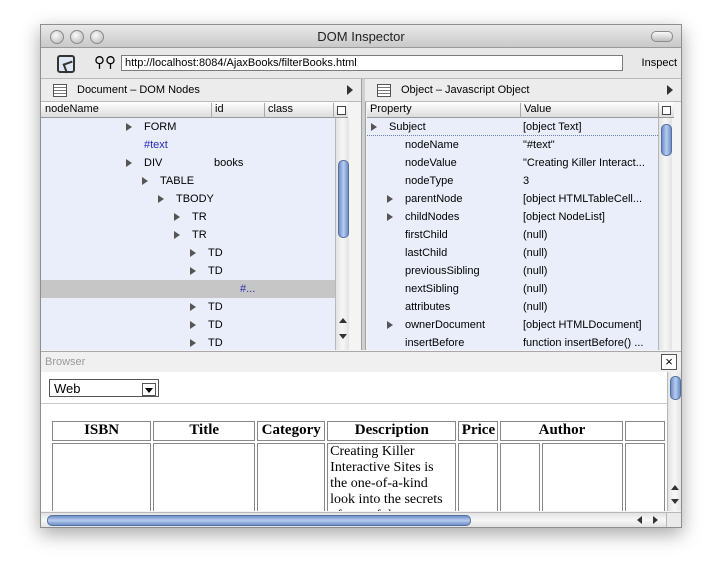 This screenshot has height=582, width=720. Describe the element at coordinates (72, 109) in the screenshot. I see `column-nodename: nodeName` at that location.